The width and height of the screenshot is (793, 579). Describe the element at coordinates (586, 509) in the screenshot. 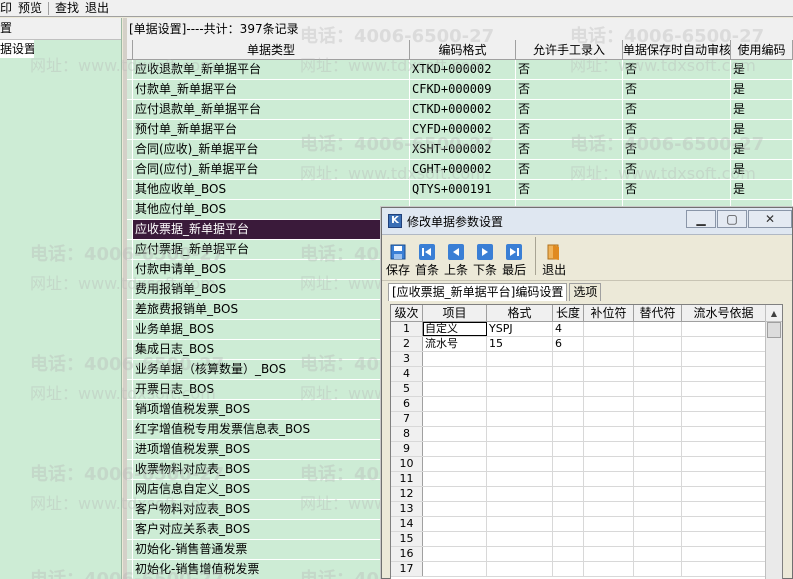

I see `code-grid-row: 13` at that location.